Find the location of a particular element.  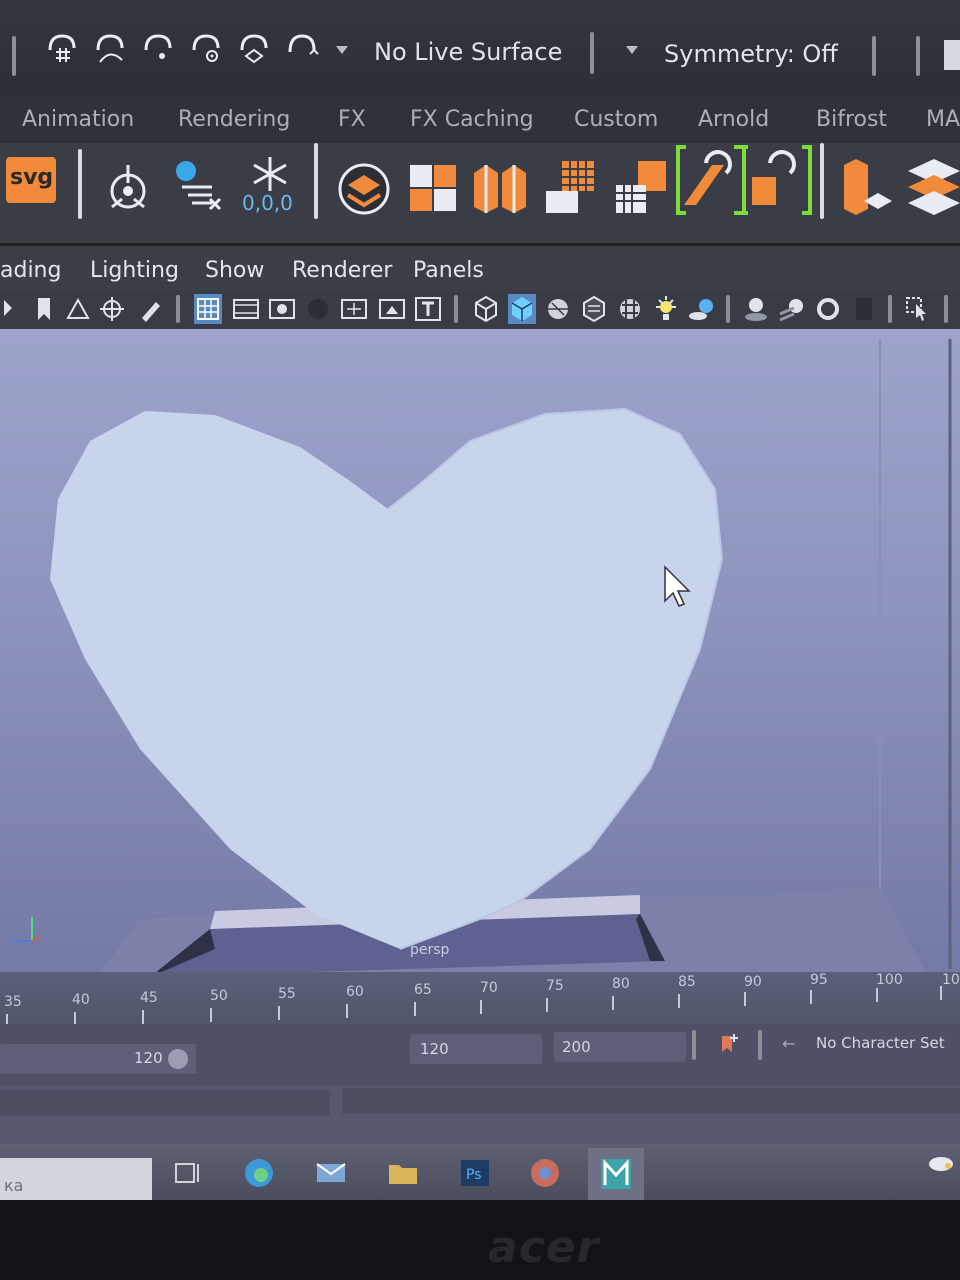

tick-label: 85 is located at coordinates (687, 982).